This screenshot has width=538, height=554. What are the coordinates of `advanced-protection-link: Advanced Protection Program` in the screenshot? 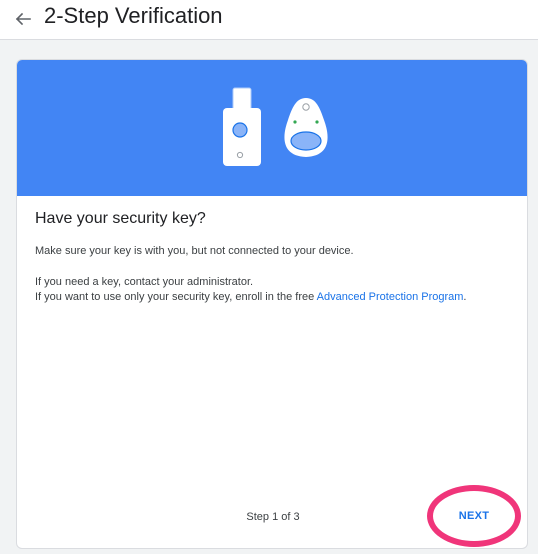 It's located at (390, 297).